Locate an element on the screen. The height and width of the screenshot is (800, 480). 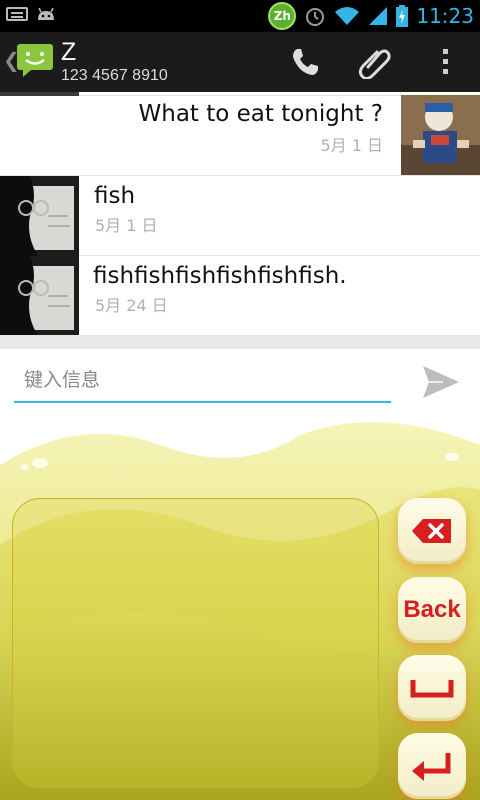
space-icon is located at coordinates (432, 689).